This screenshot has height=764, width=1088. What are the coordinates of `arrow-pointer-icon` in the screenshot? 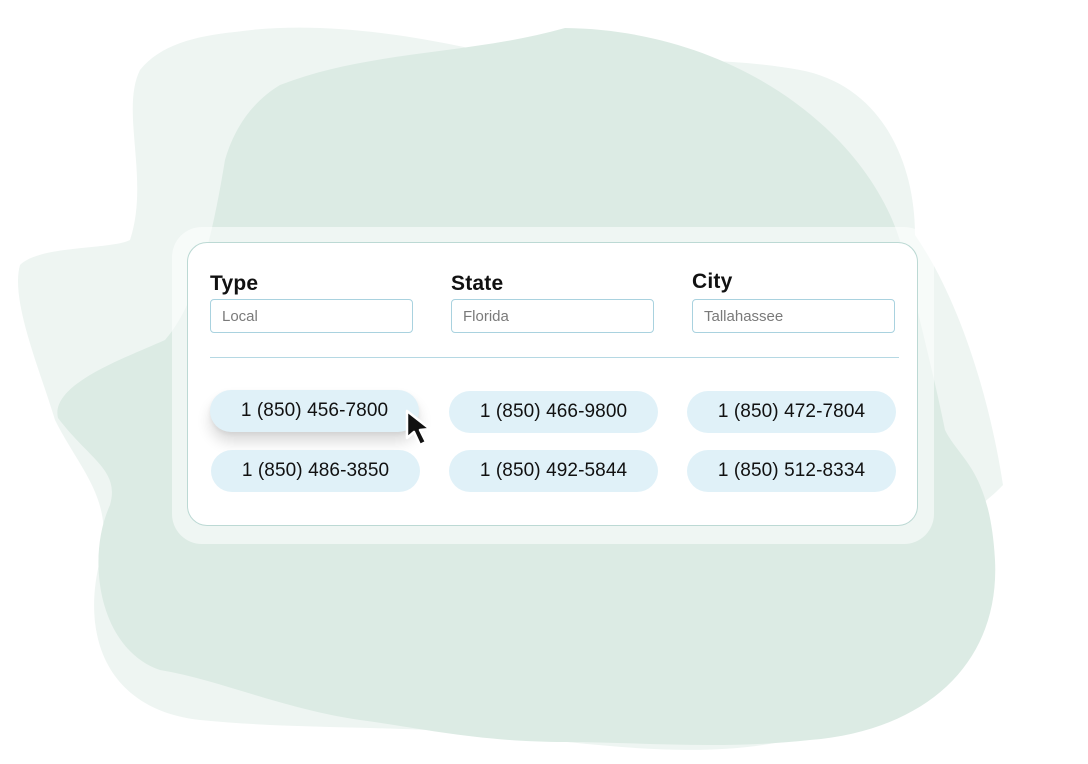 It's located at (418, 428).